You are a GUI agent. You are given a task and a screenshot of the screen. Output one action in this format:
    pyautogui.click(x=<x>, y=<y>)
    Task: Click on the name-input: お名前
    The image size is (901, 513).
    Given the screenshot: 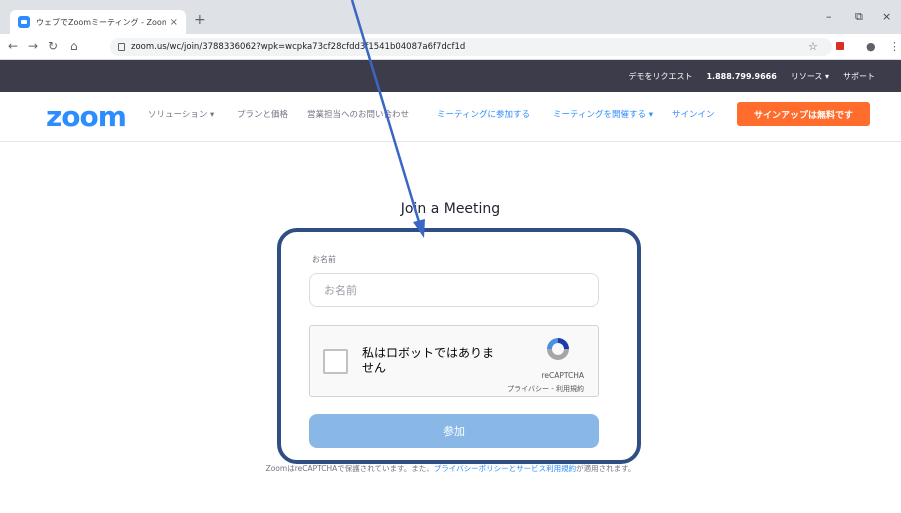 What is the action you would take?
    pyautogui.click(x=454, y=290)
    